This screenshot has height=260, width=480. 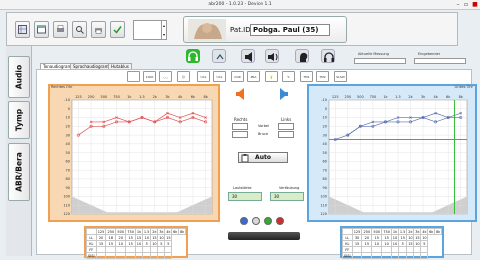 I want to click on left-table-cell: 8k, so click(x=438, y=231).